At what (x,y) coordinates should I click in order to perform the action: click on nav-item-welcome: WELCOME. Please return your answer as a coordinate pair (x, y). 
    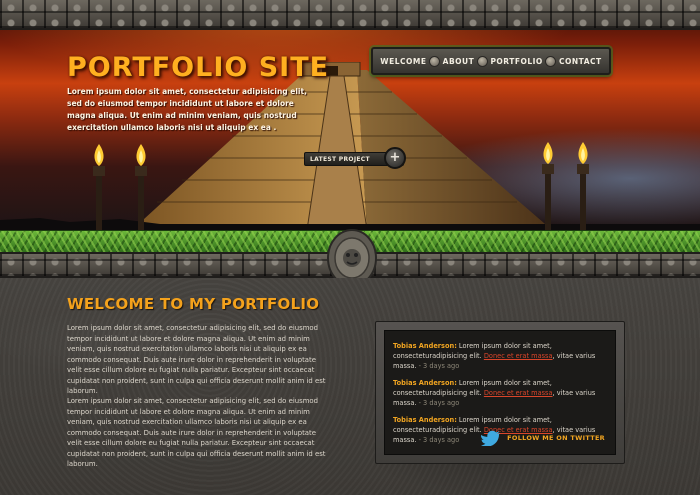
    Looking at the image, I should click on (403, 61).